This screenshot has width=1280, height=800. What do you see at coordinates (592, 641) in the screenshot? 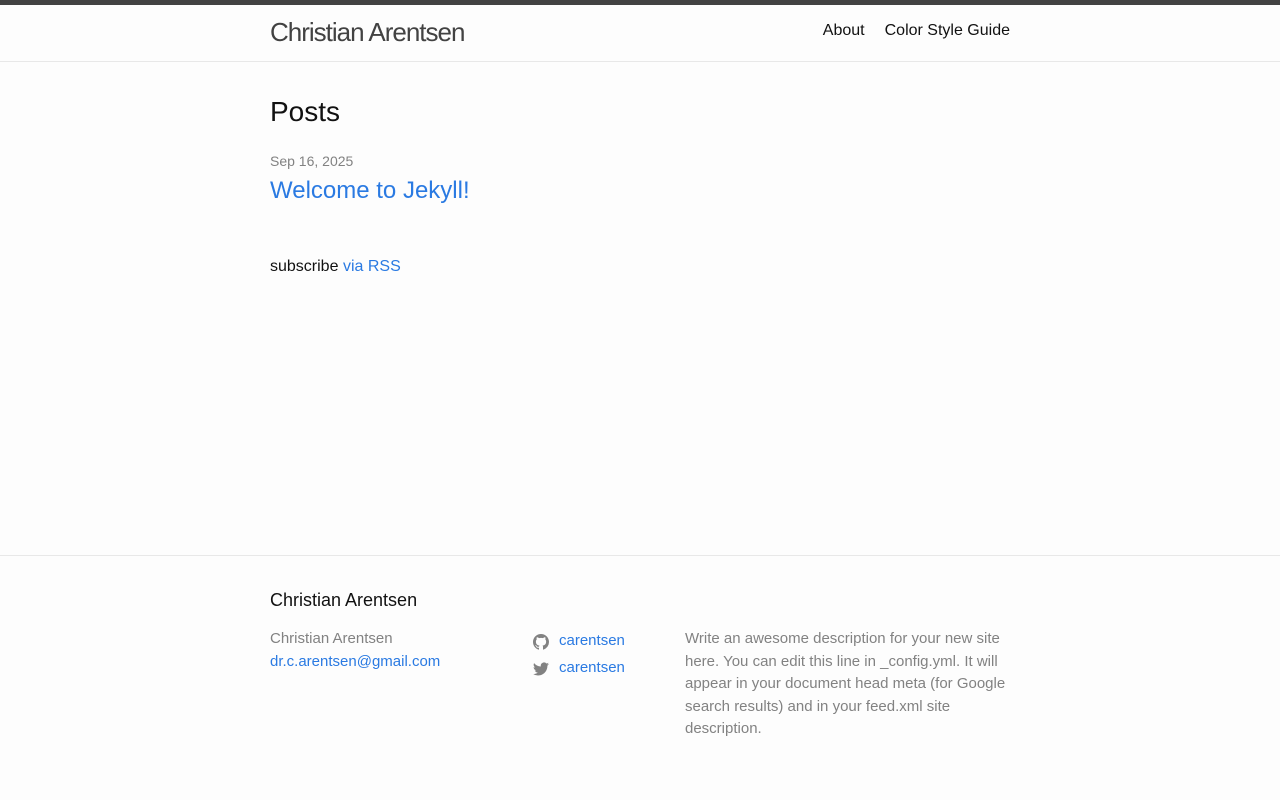
I see `github-username-link: carentsen` at bounding box center [592, 641].